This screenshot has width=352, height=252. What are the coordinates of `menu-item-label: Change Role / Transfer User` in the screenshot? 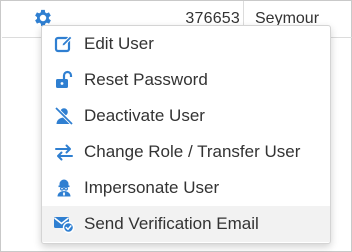 It's located at (192, 151).